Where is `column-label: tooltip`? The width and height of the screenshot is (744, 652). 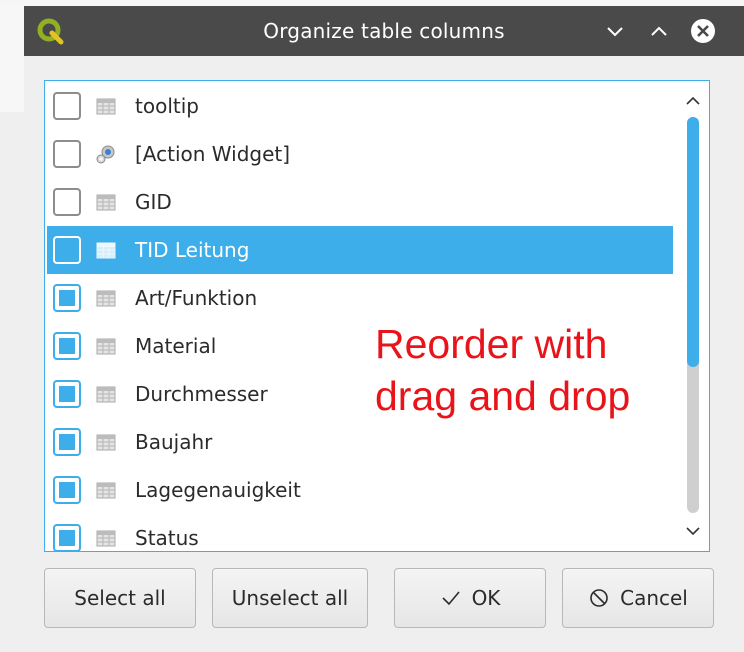 column-label: tooltip is located at coordinates (167, 106).